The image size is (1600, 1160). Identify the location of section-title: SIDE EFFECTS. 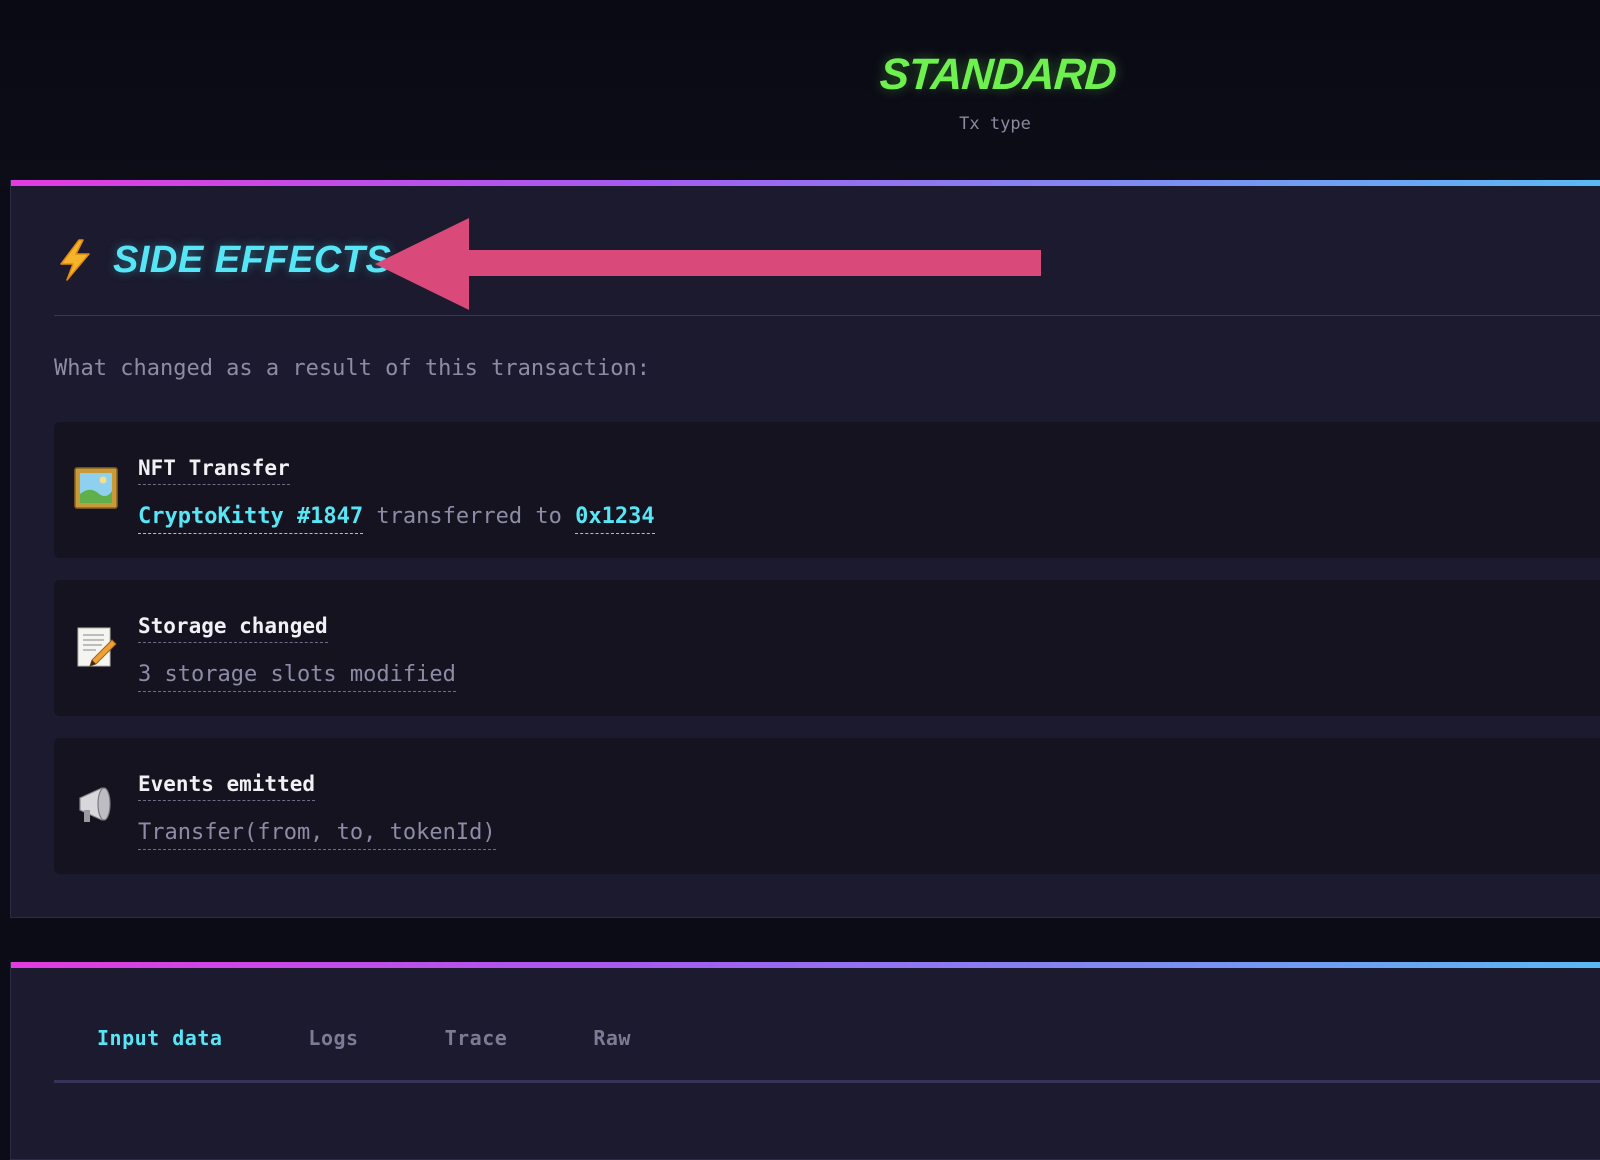
(252, 259).